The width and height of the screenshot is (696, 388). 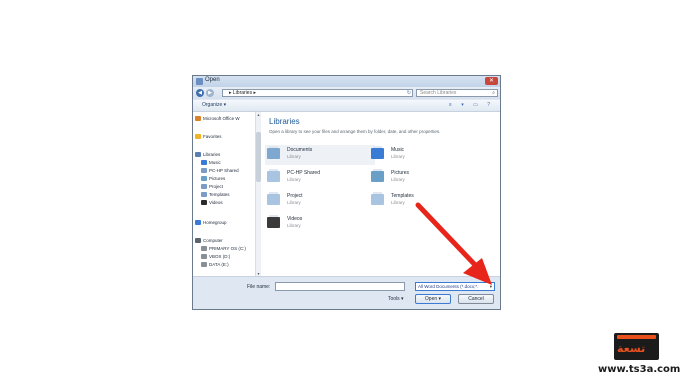 I want to click on breadcrumb: ▸ Libraries ▸, so click(x=242, y=93).